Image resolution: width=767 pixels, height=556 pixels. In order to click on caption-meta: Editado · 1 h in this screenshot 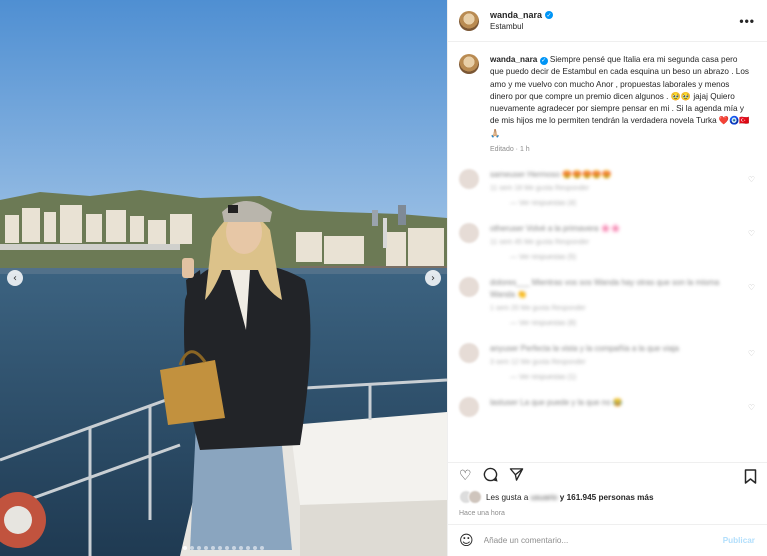, I will do `click(510, 150)`.